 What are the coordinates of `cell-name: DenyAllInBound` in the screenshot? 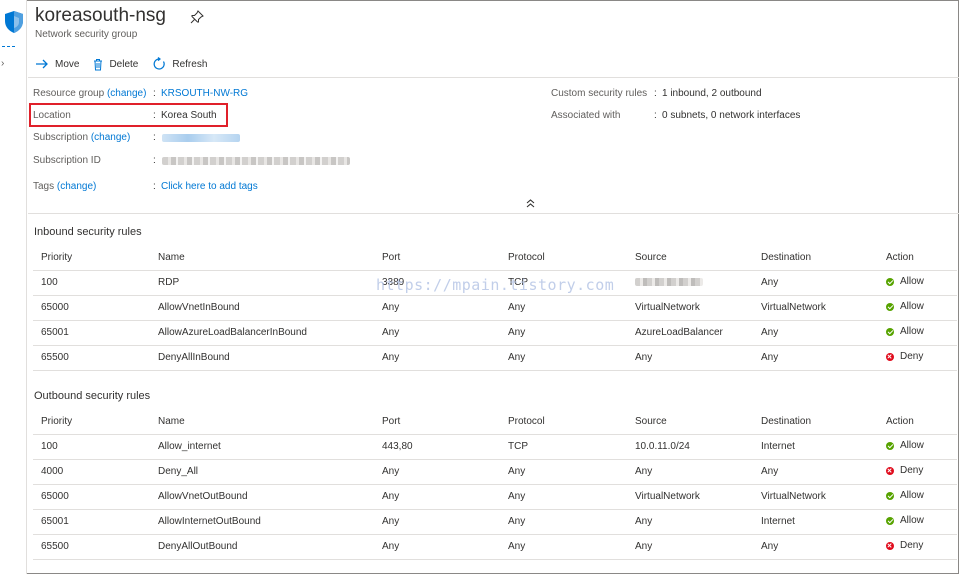 It's located at (262, 358).